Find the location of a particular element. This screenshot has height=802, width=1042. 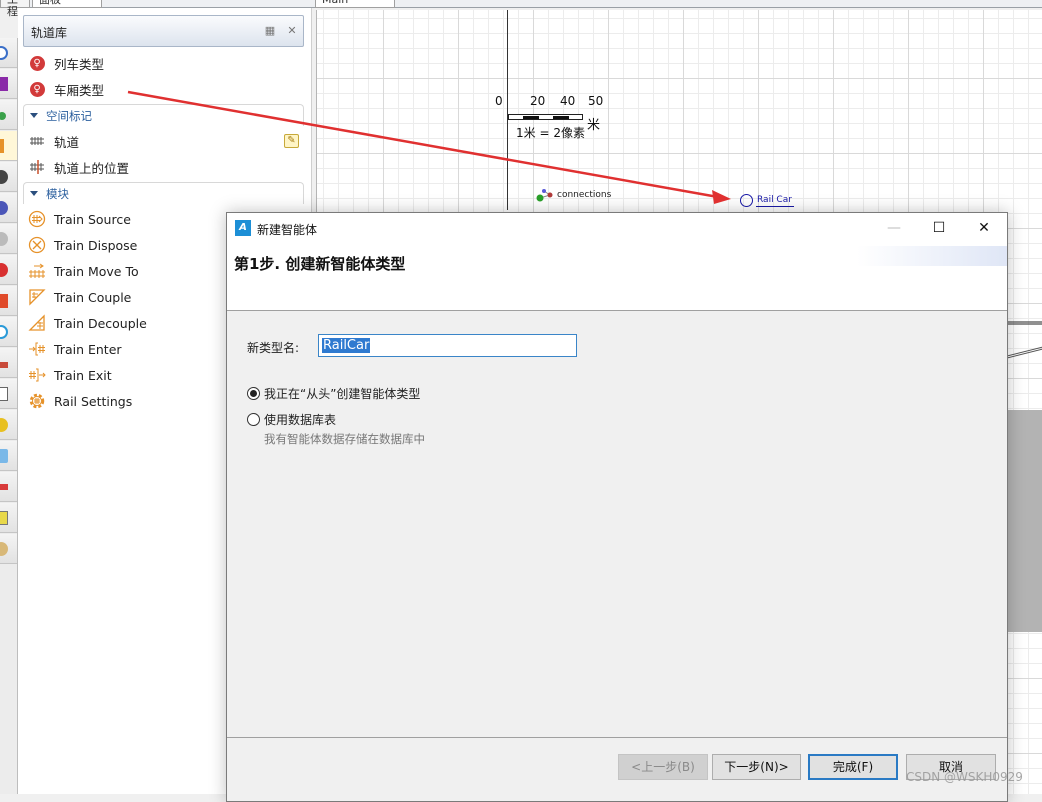

palette-title: 轨道库 is located at coordinates (49, 33).